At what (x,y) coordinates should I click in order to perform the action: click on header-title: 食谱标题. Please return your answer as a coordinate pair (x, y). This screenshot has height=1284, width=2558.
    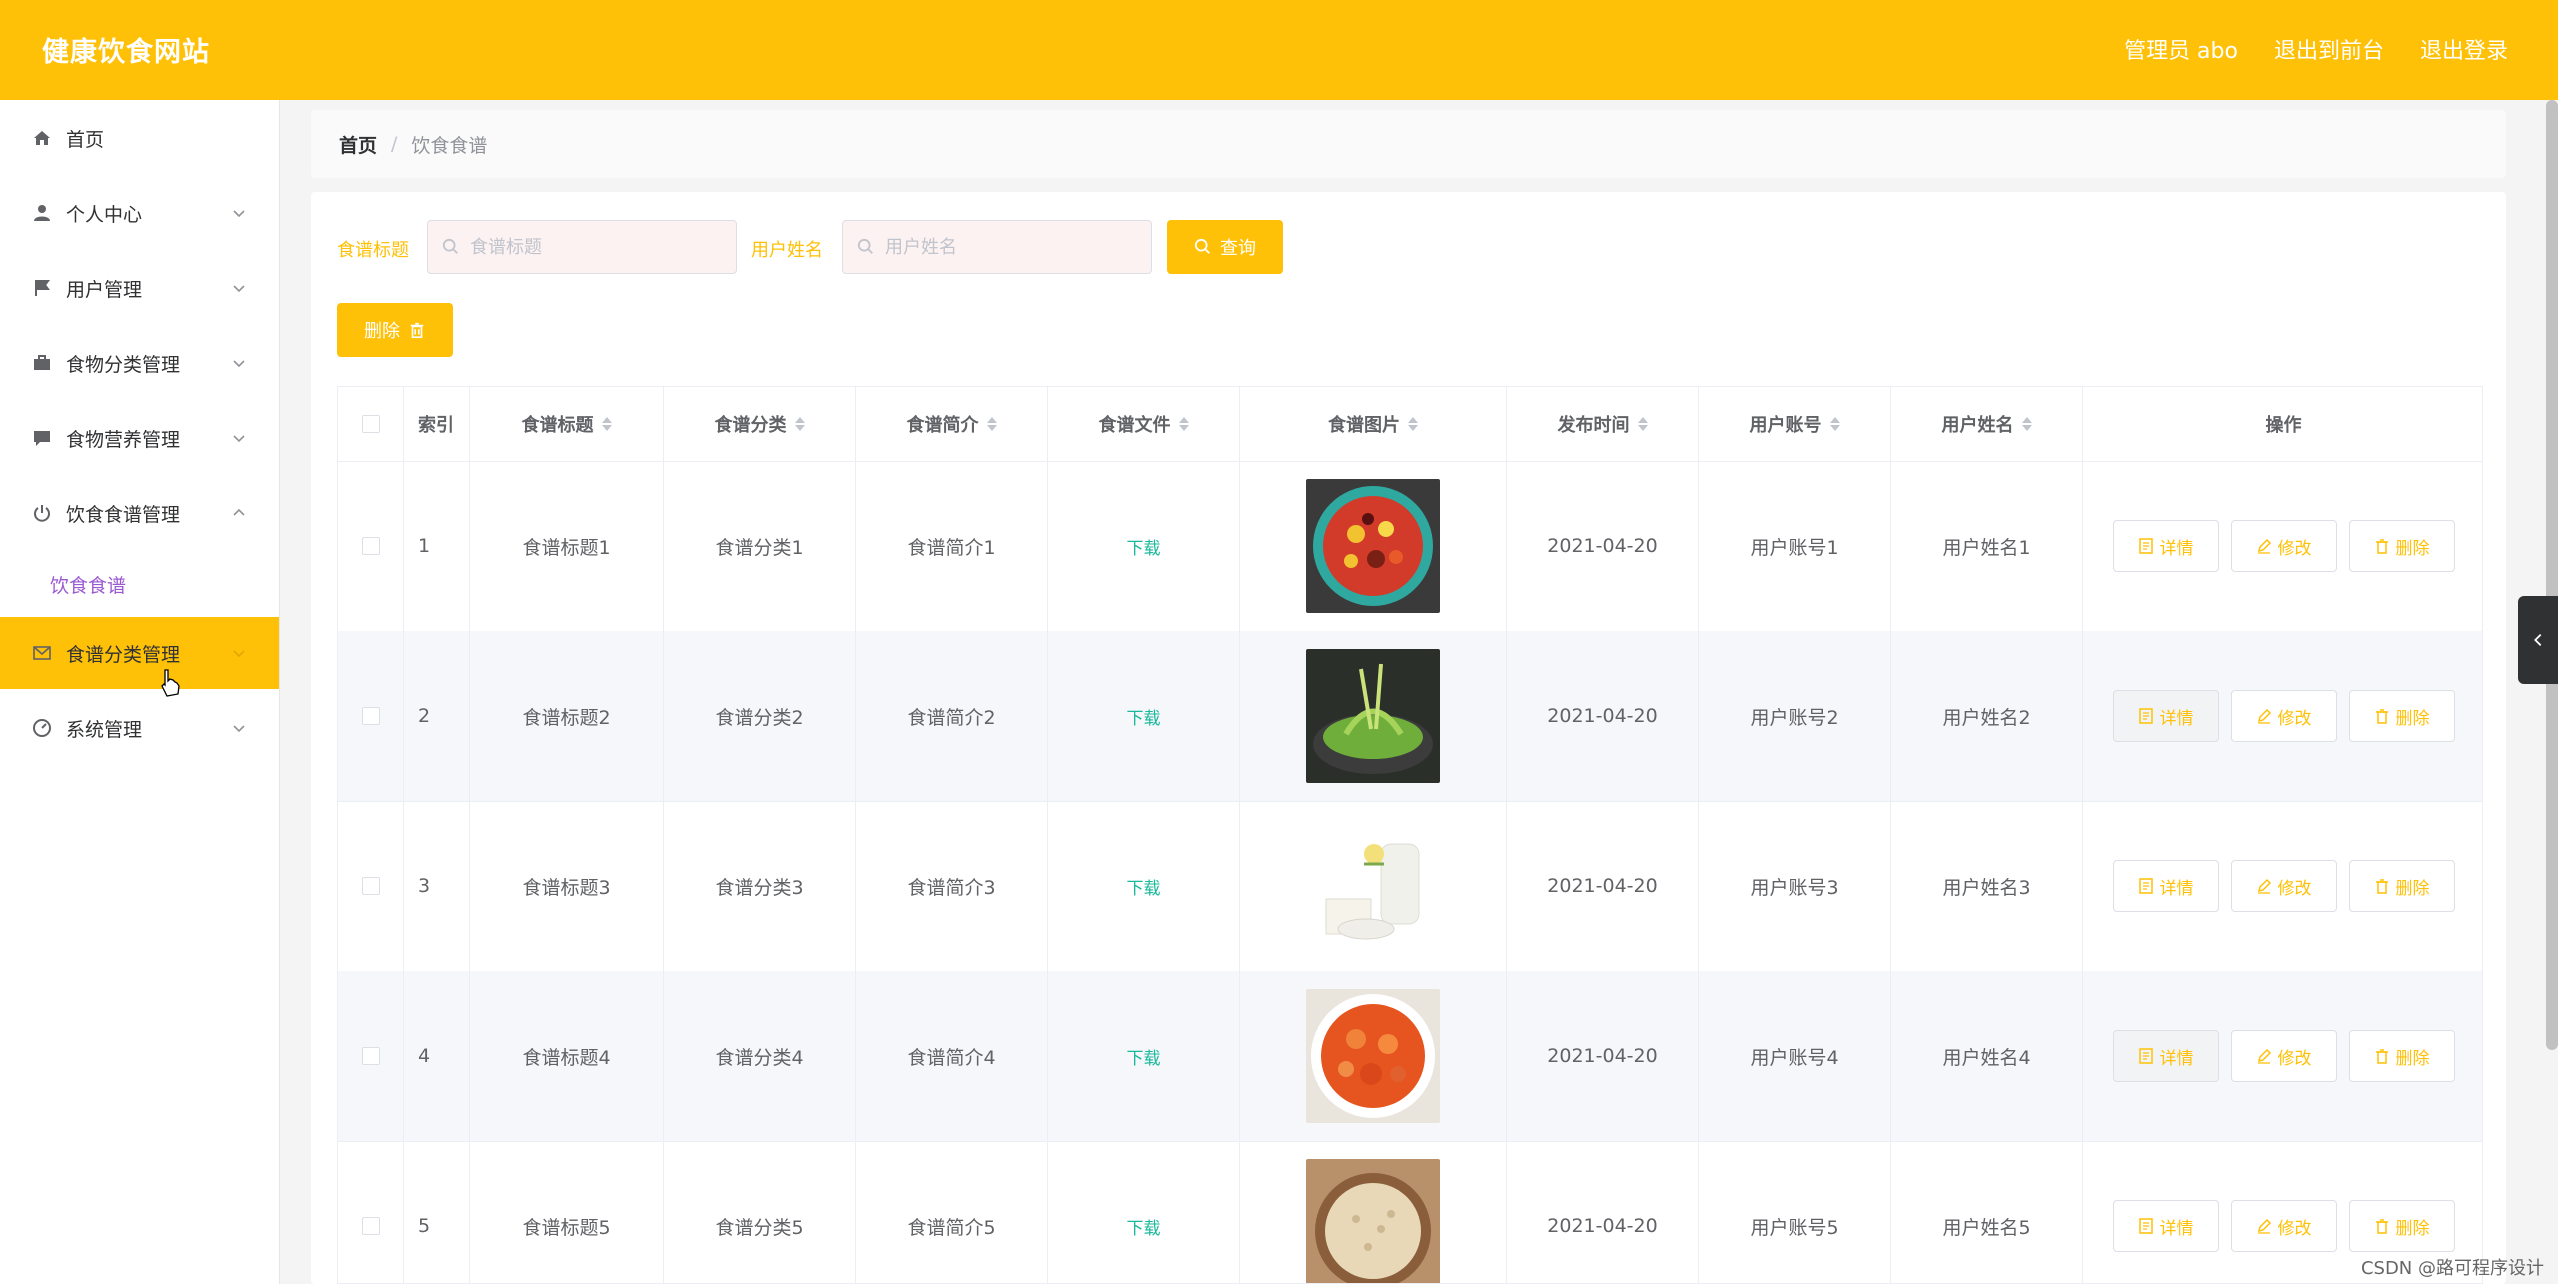
    Looking at the image, I should click on (567, 424).